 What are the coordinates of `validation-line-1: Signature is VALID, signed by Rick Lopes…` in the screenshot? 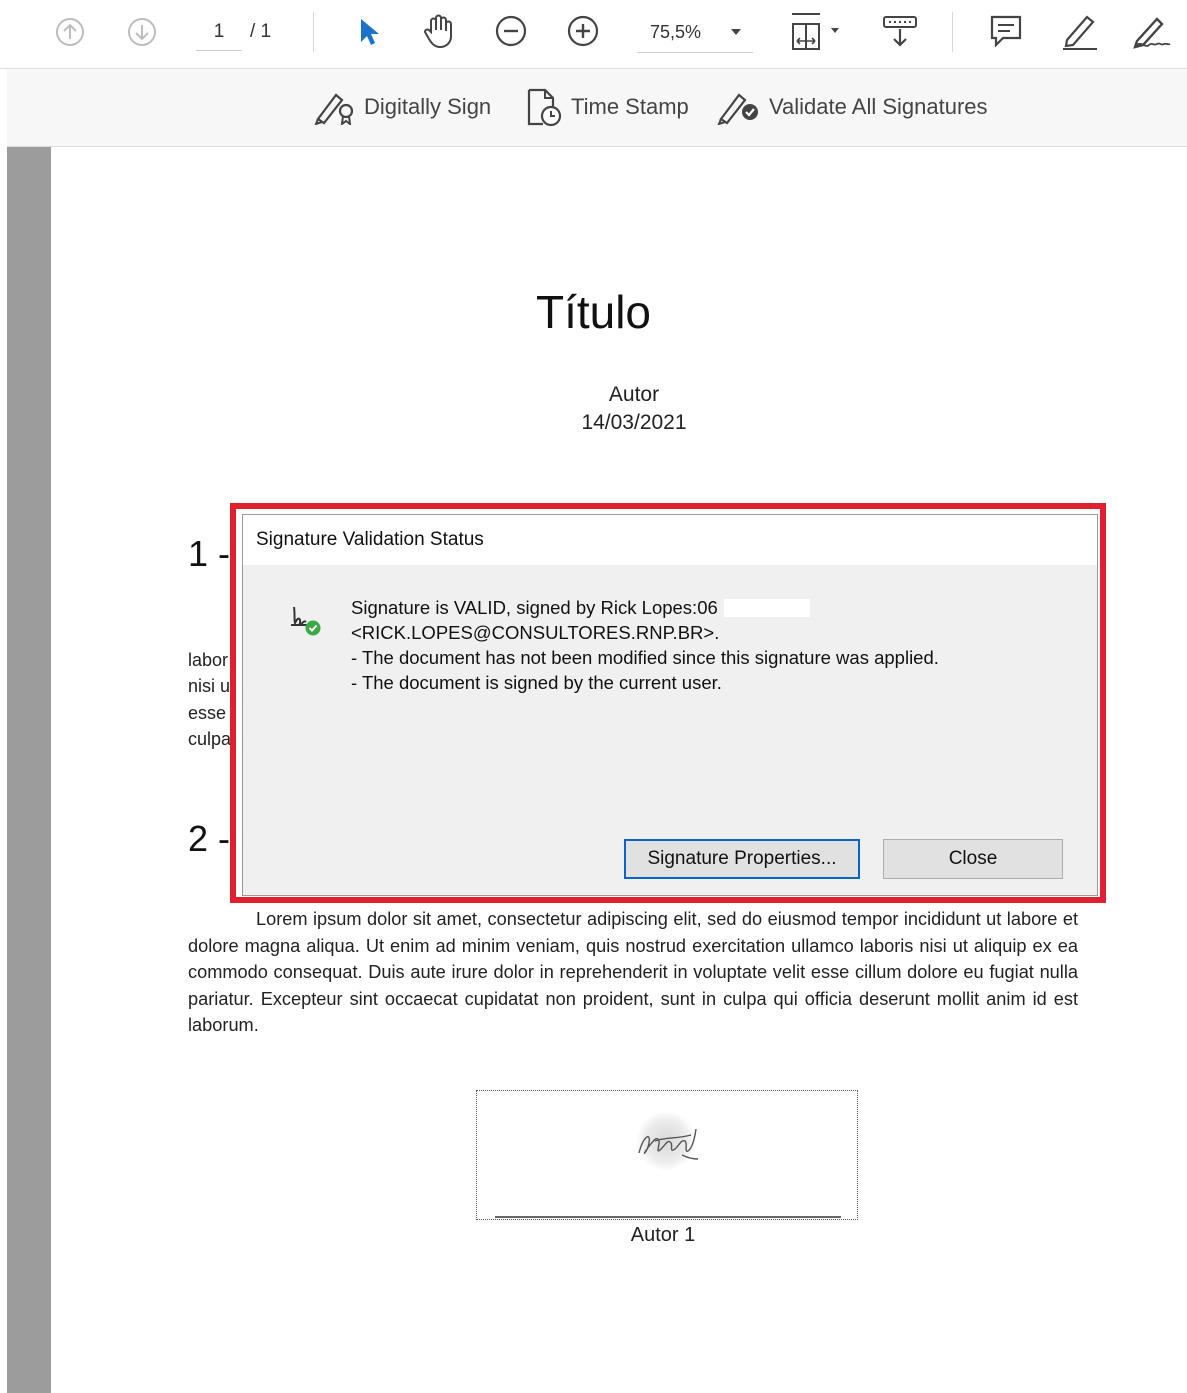 It's located at (534, 607).